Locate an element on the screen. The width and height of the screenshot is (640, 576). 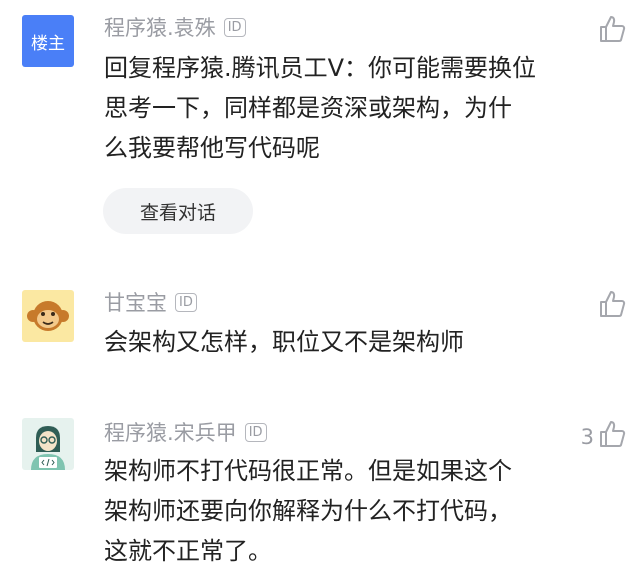
comment-line: 回复程序猿.腾讯员工V：你可能需要换位 is located at coordinates (320, 68).